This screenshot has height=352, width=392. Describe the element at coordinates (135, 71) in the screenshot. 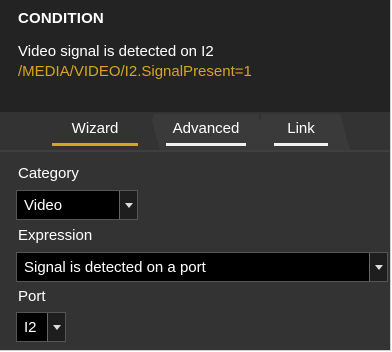

I see `condition-path: /MEDIA/VIDEO/I2.SignalPresent=1` at that location.